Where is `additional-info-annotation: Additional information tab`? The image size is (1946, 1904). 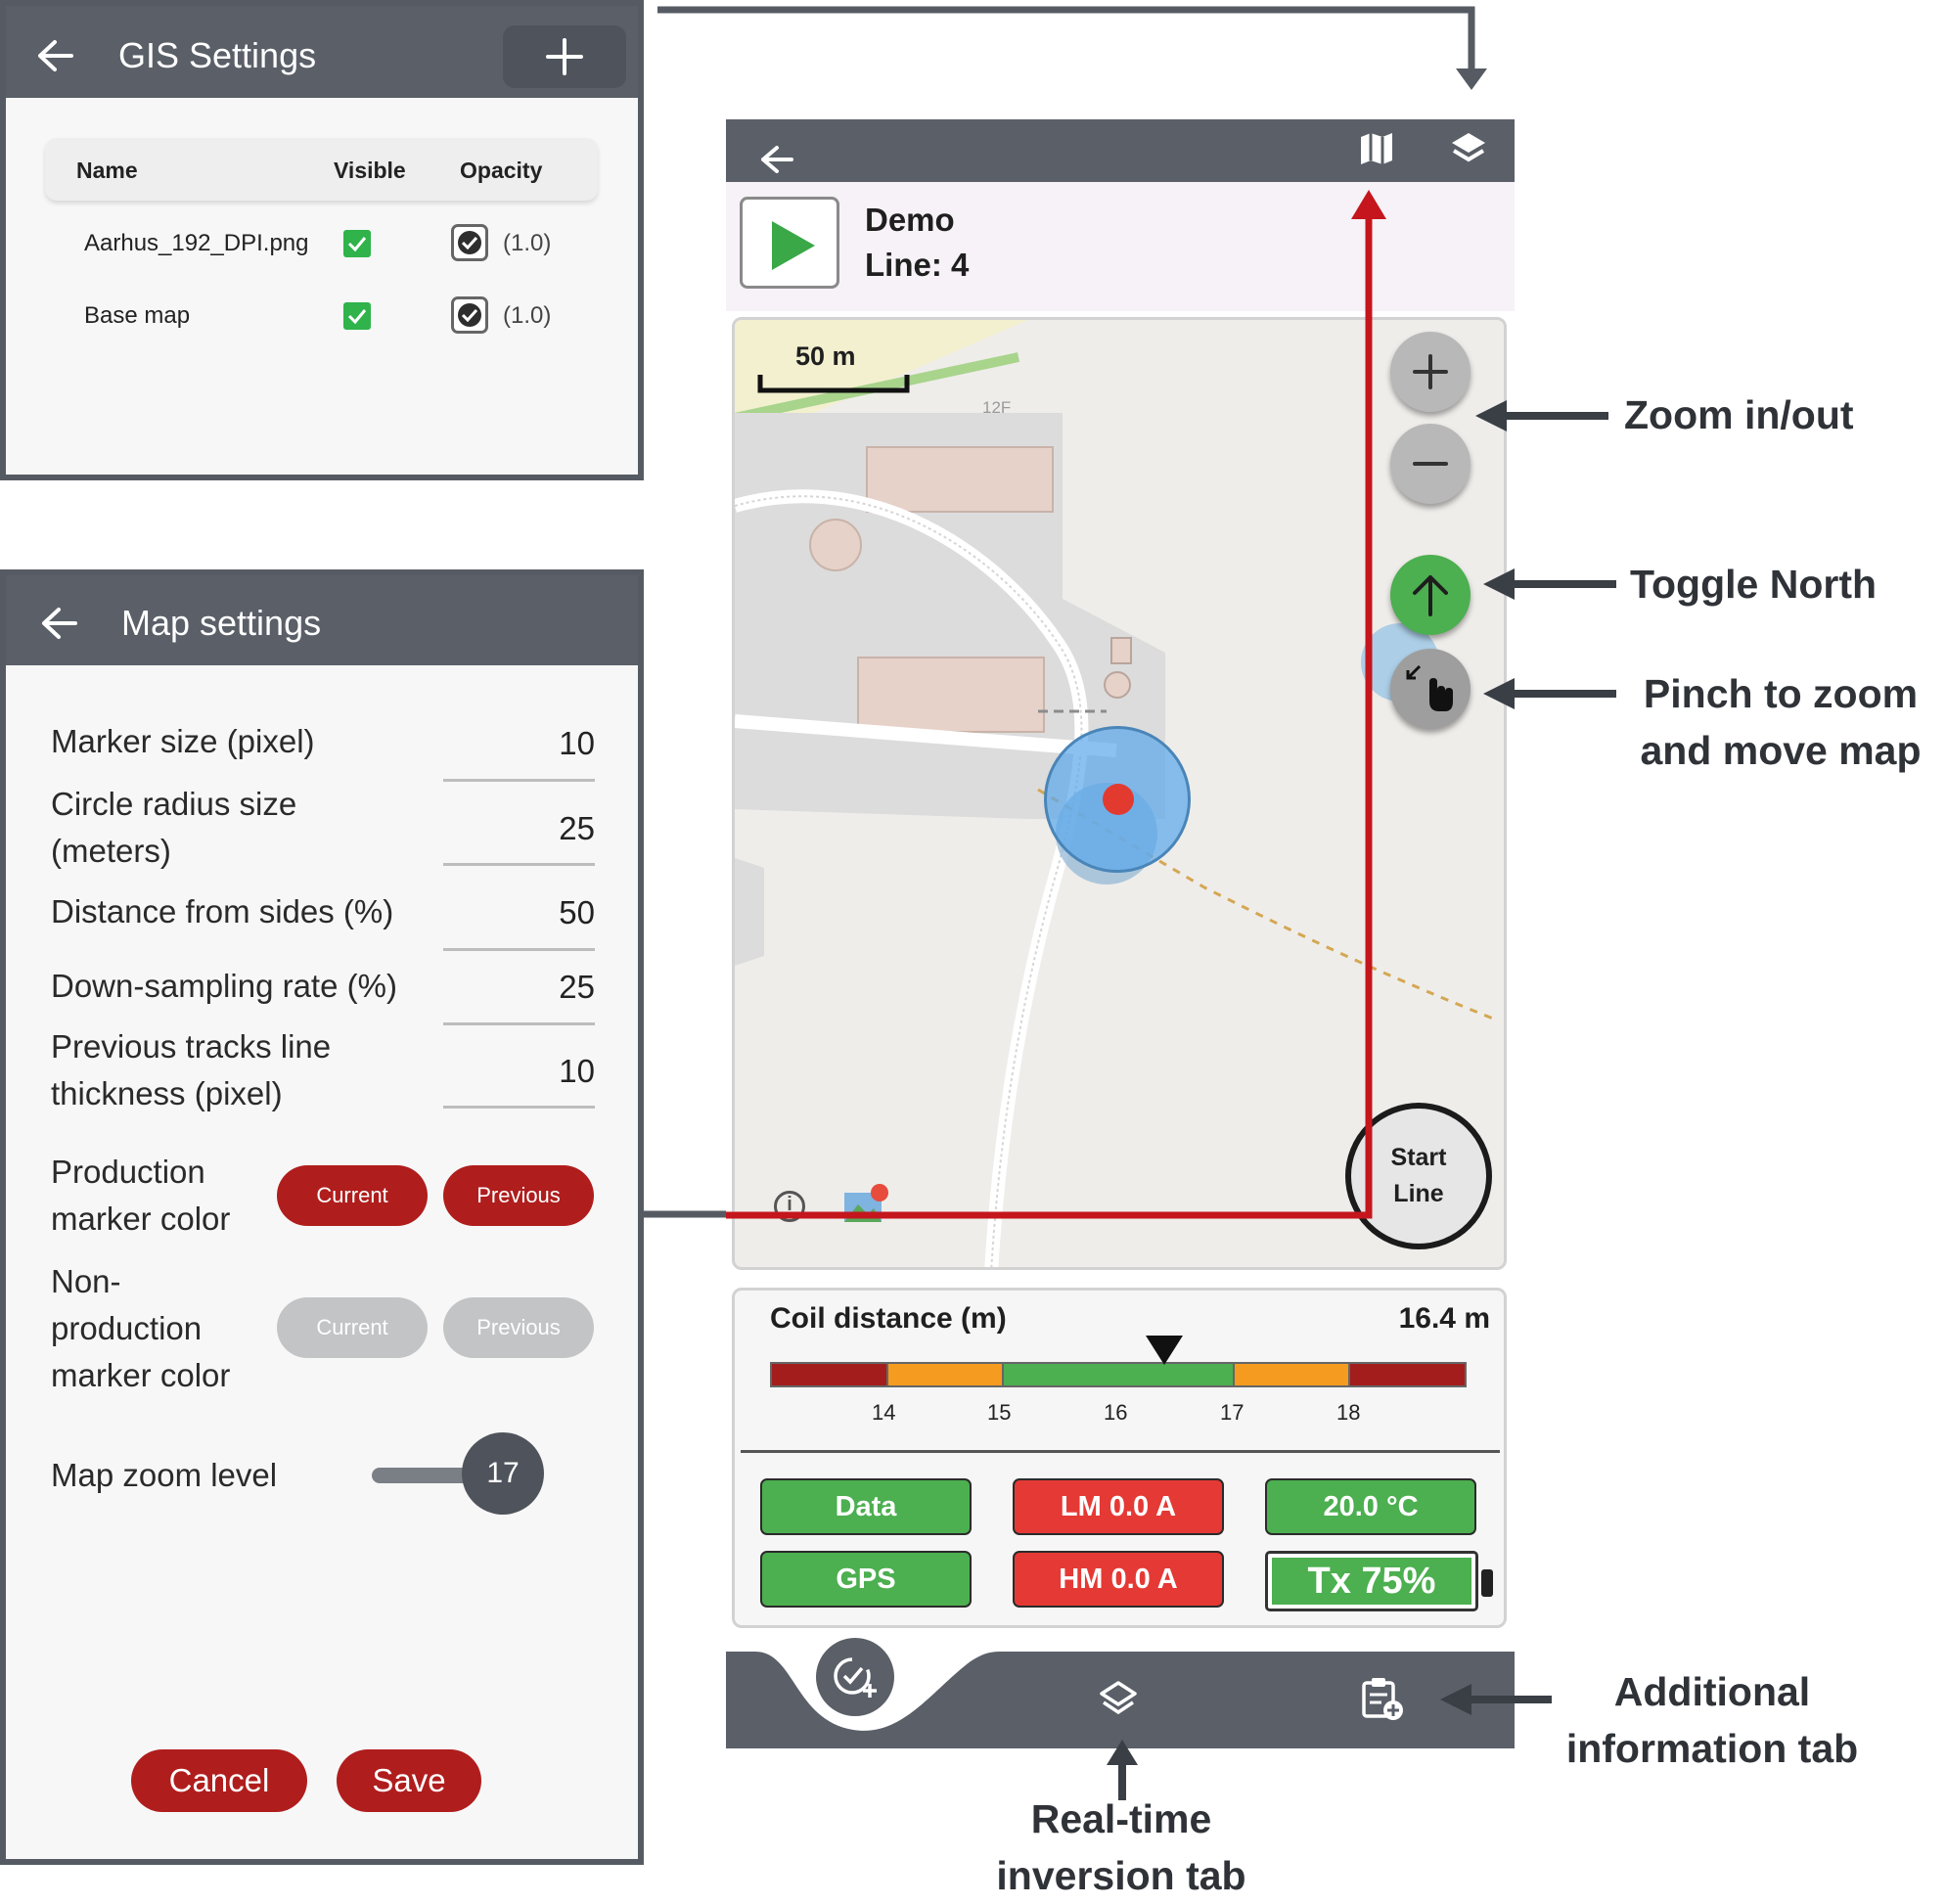
additional-info-annotation: Additional information tab is located at coordinates (1712, 1720).